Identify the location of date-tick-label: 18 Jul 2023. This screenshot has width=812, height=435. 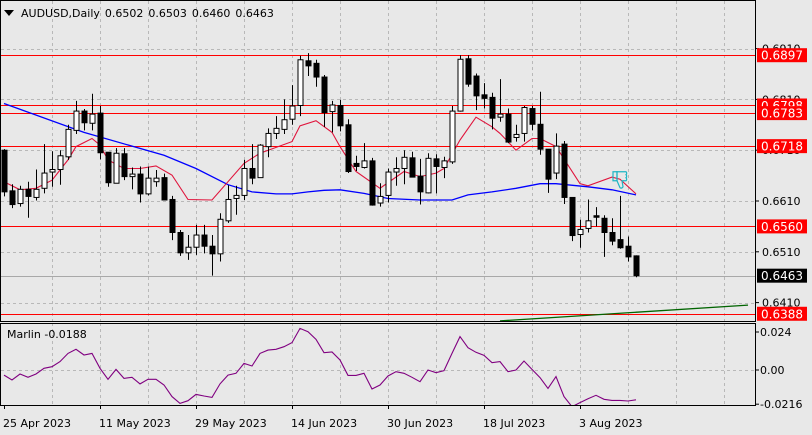
(514, 423).